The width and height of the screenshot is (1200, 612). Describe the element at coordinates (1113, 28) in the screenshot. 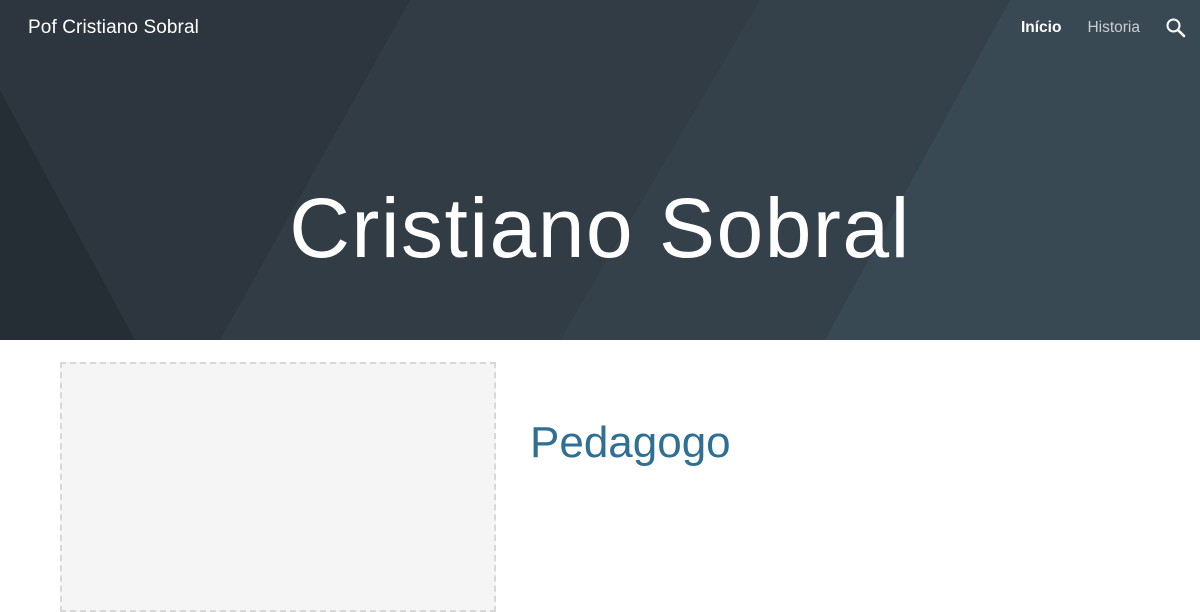

I see `nav-item-historia: Historia` at that location.